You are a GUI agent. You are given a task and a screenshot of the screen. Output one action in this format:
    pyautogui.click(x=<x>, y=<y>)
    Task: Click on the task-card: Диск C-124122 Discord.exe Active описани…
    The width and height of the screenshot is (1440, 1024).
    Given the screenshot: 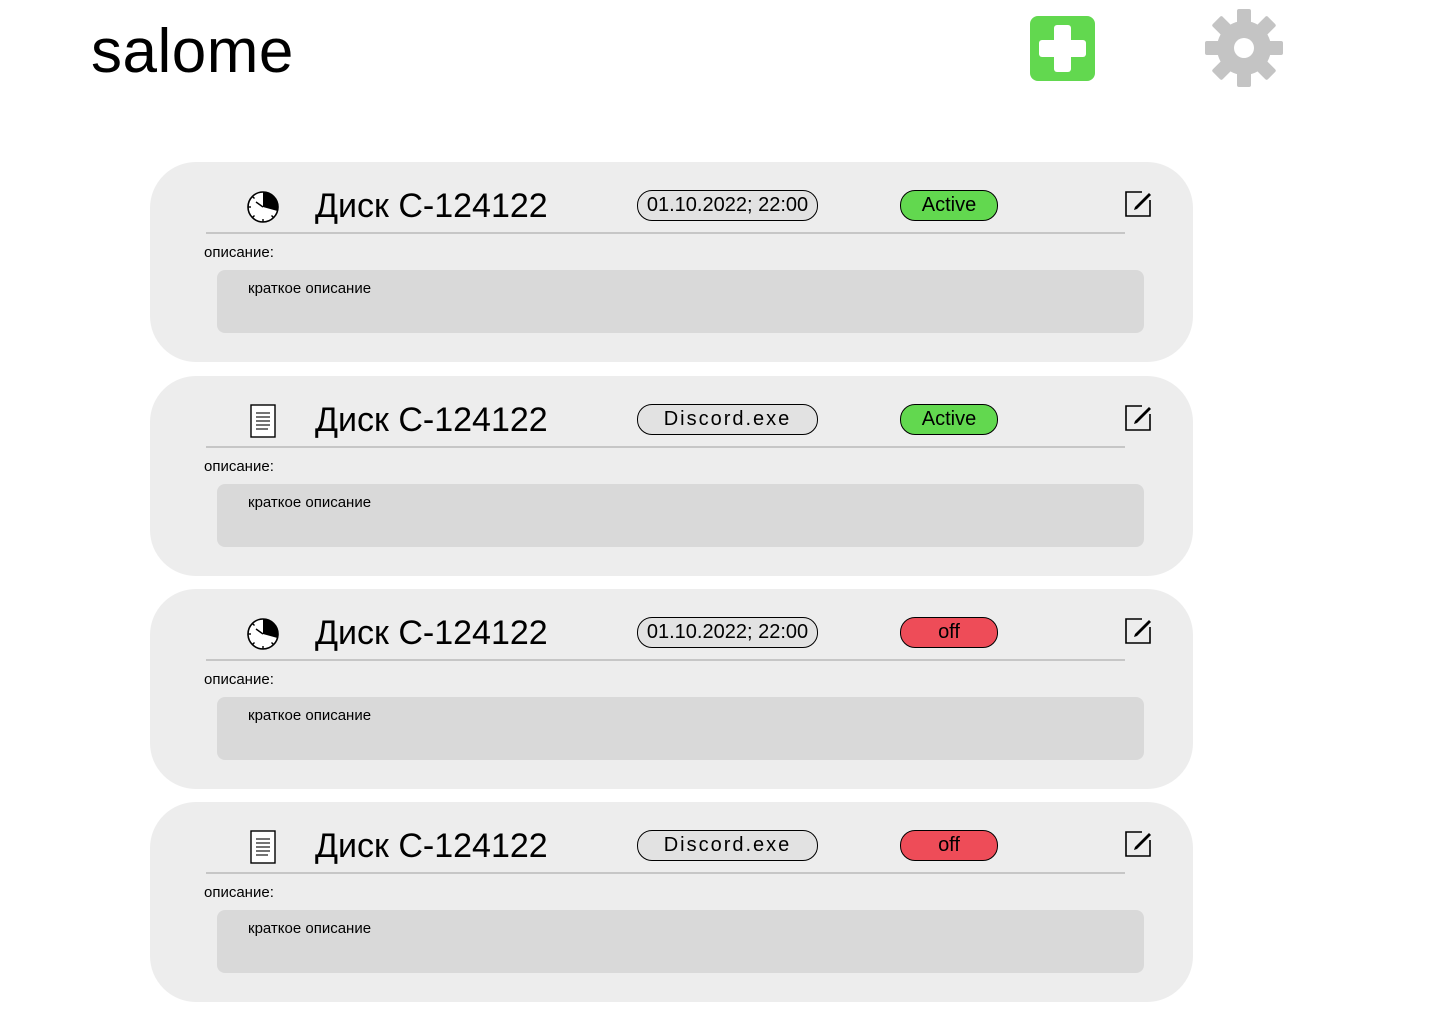 What is the action you would take?
    pyautogui.click(x=671, y=476)
    